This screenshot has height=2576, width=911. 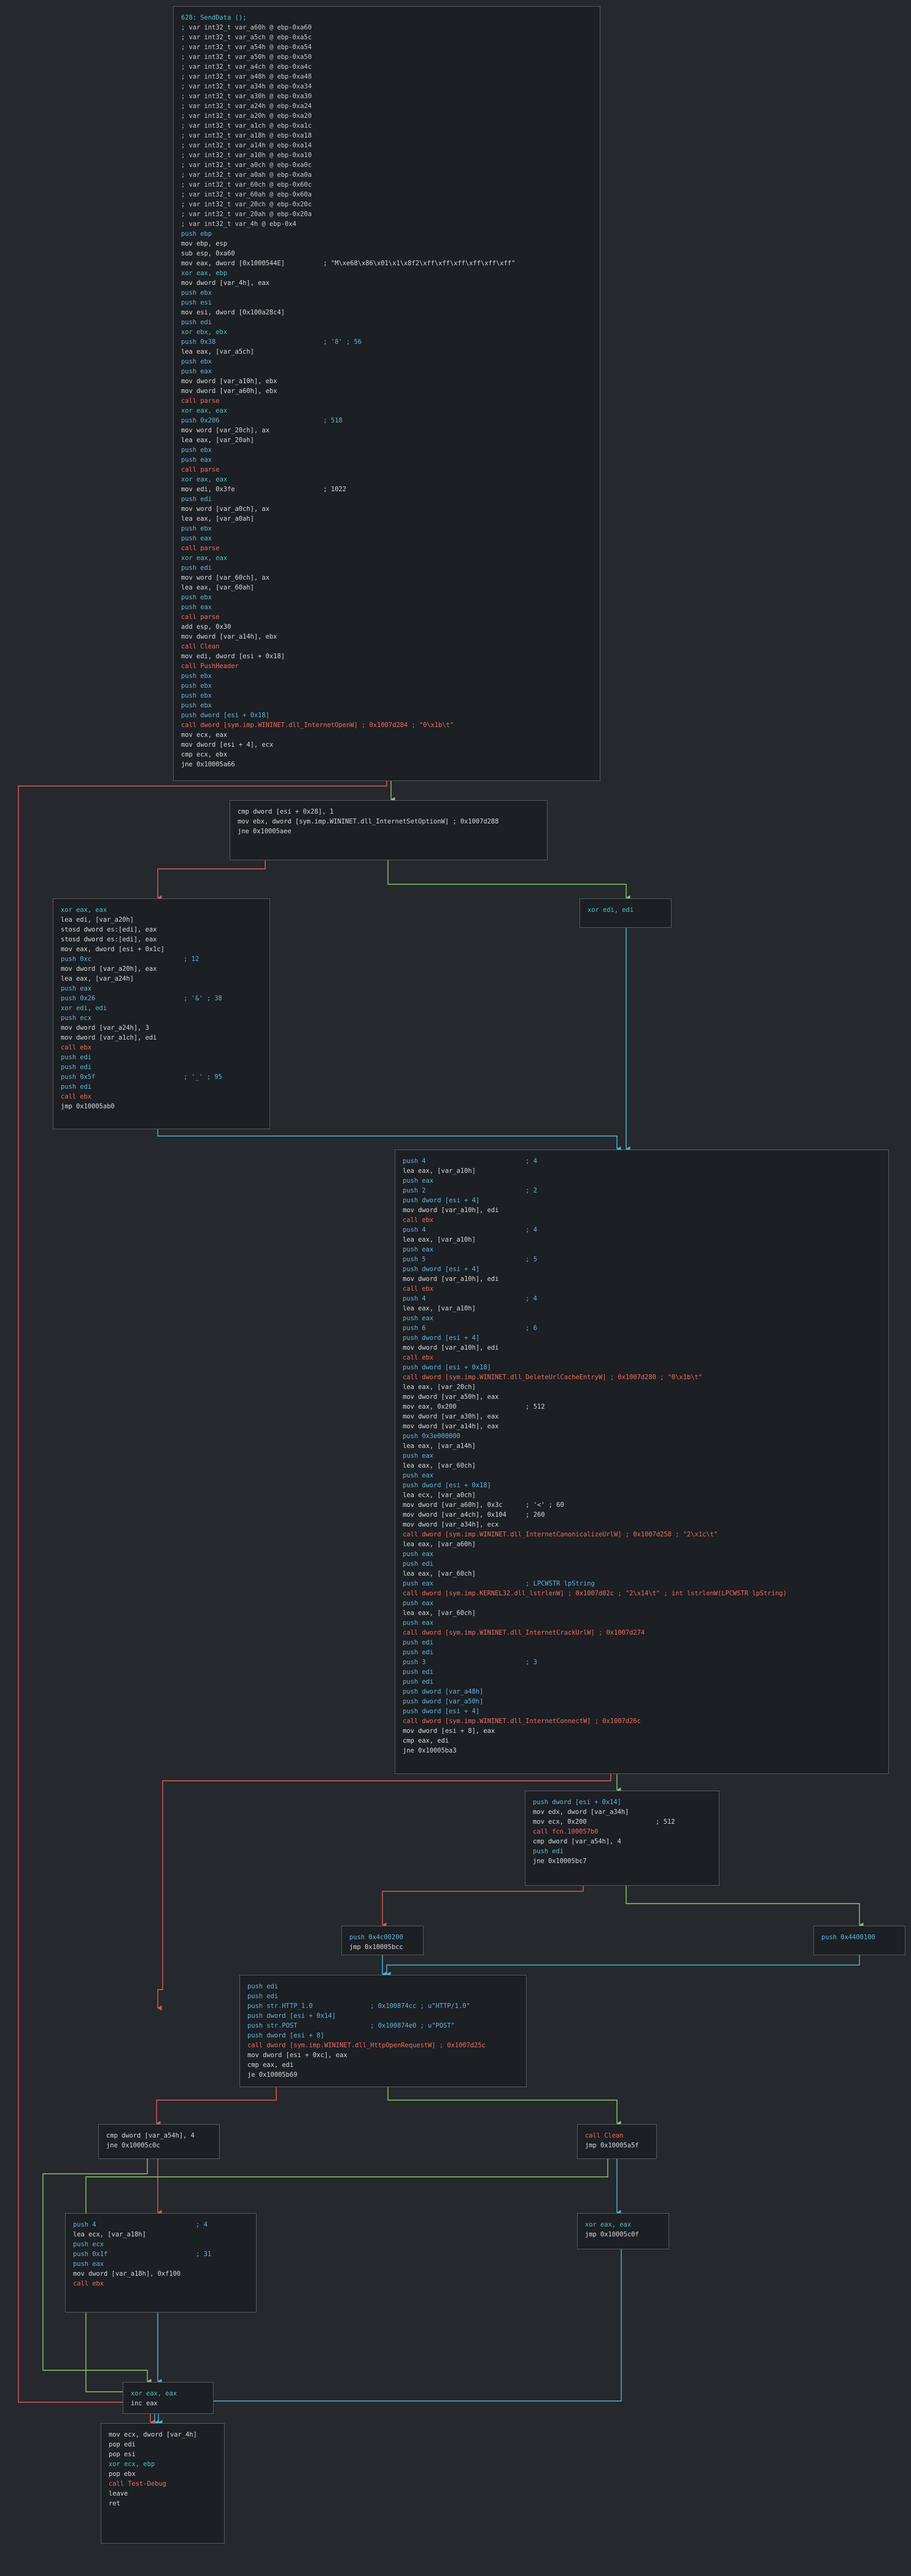 What do you see at coordinates (483, 1505) in the screenshot?
I see `asm-line: mov dword [var_a60h], 0x3c ; '<' ; 60` at bounding box center [483, 1505].